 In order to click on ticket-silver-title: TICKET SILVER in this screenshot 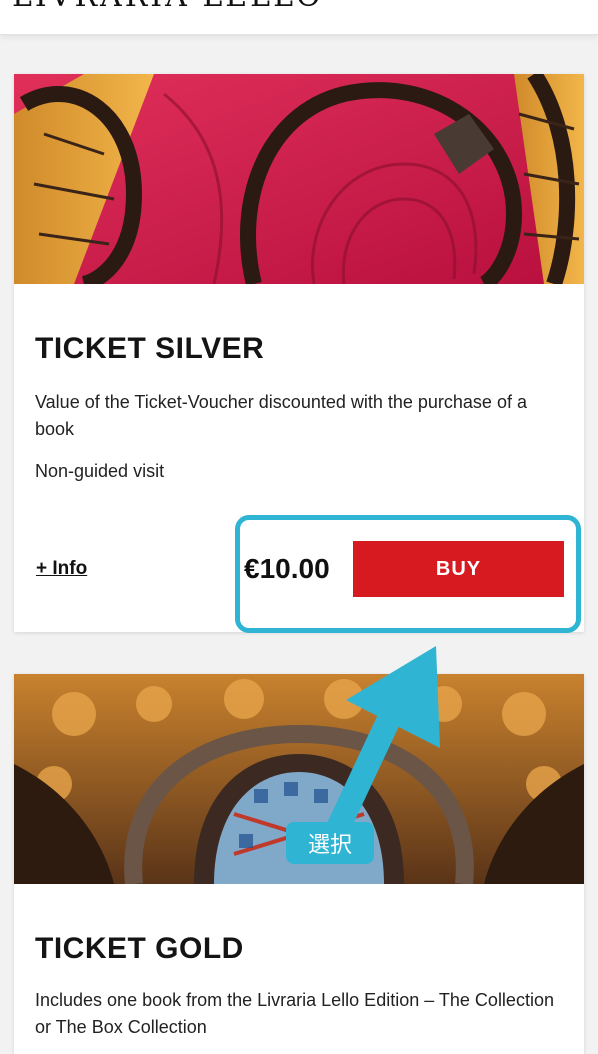, I will do `click(150, 348)`.